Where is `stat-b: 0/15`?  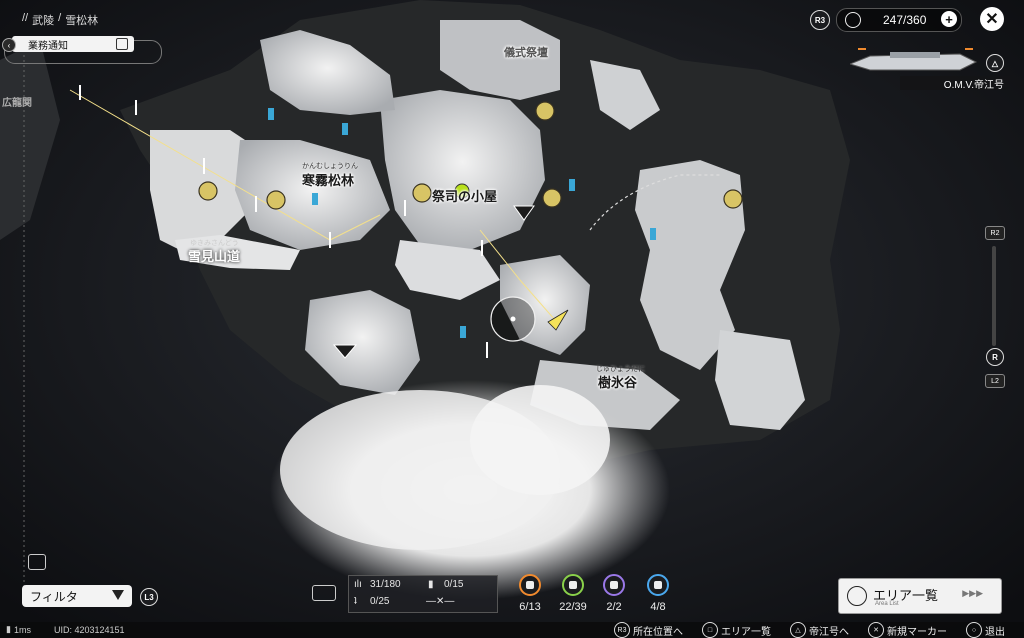 stat-b: 0/15 is located at coordinates (454, 584).